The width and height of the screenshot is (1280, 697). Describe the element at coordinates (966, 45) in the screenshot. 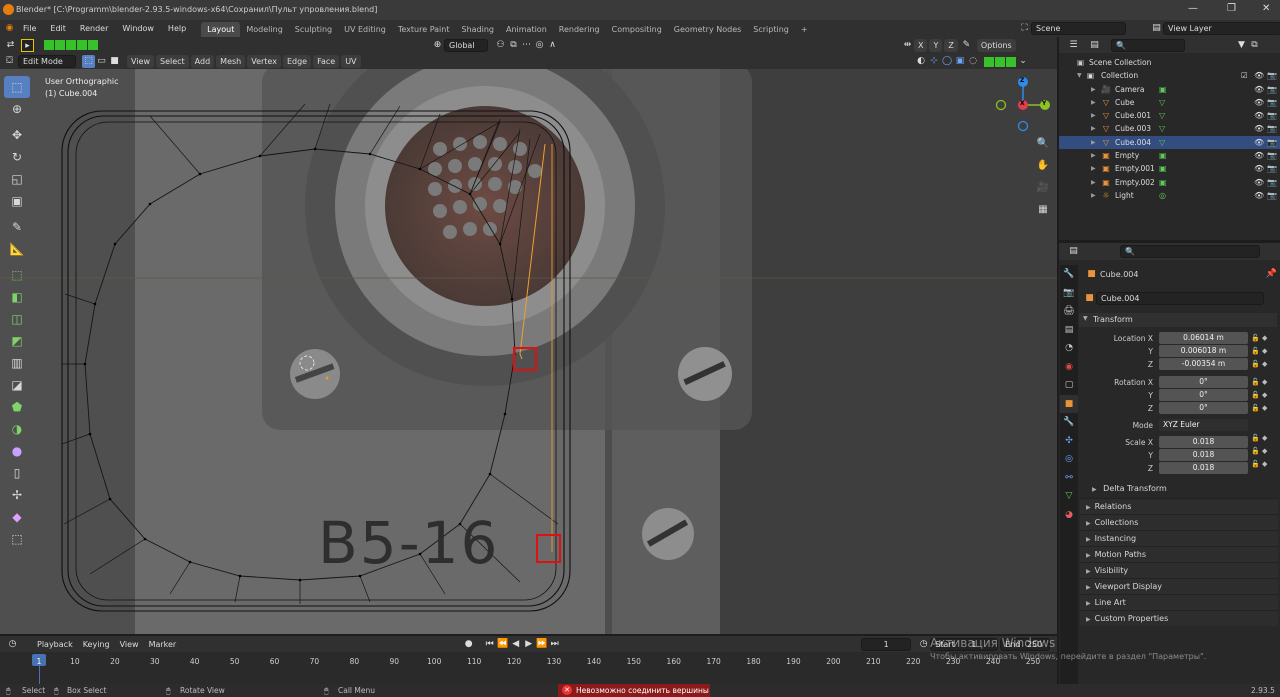

I see `wrench-icon: ✎` at that location.